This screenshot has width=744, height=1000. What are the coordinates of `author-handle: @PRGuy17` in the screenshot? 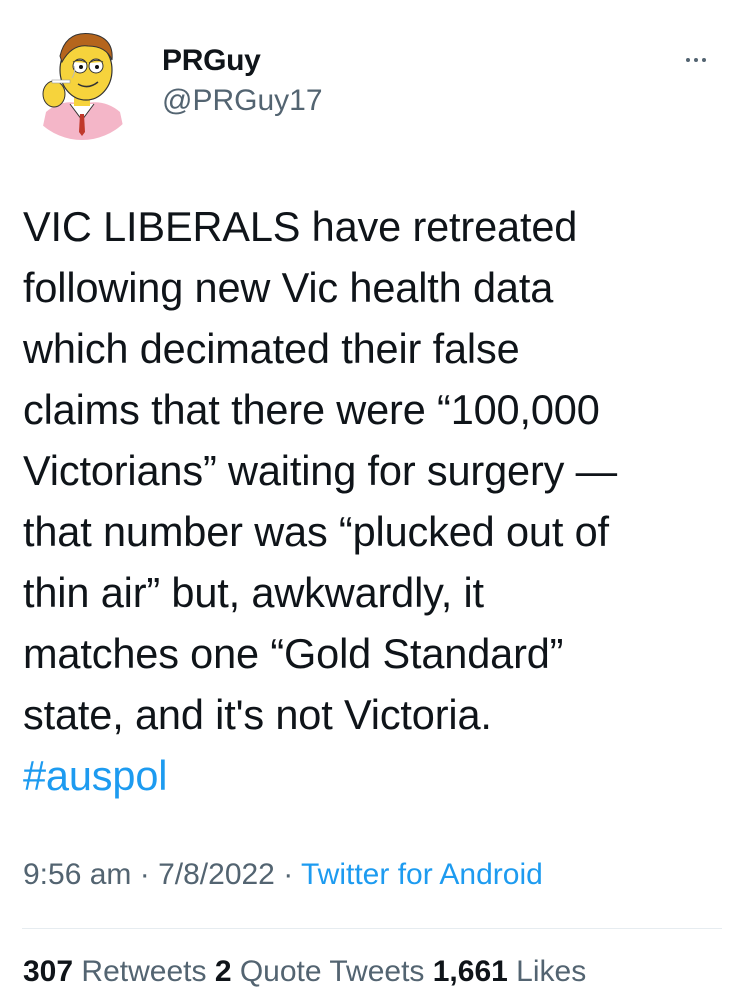 It's located at (242, 101).